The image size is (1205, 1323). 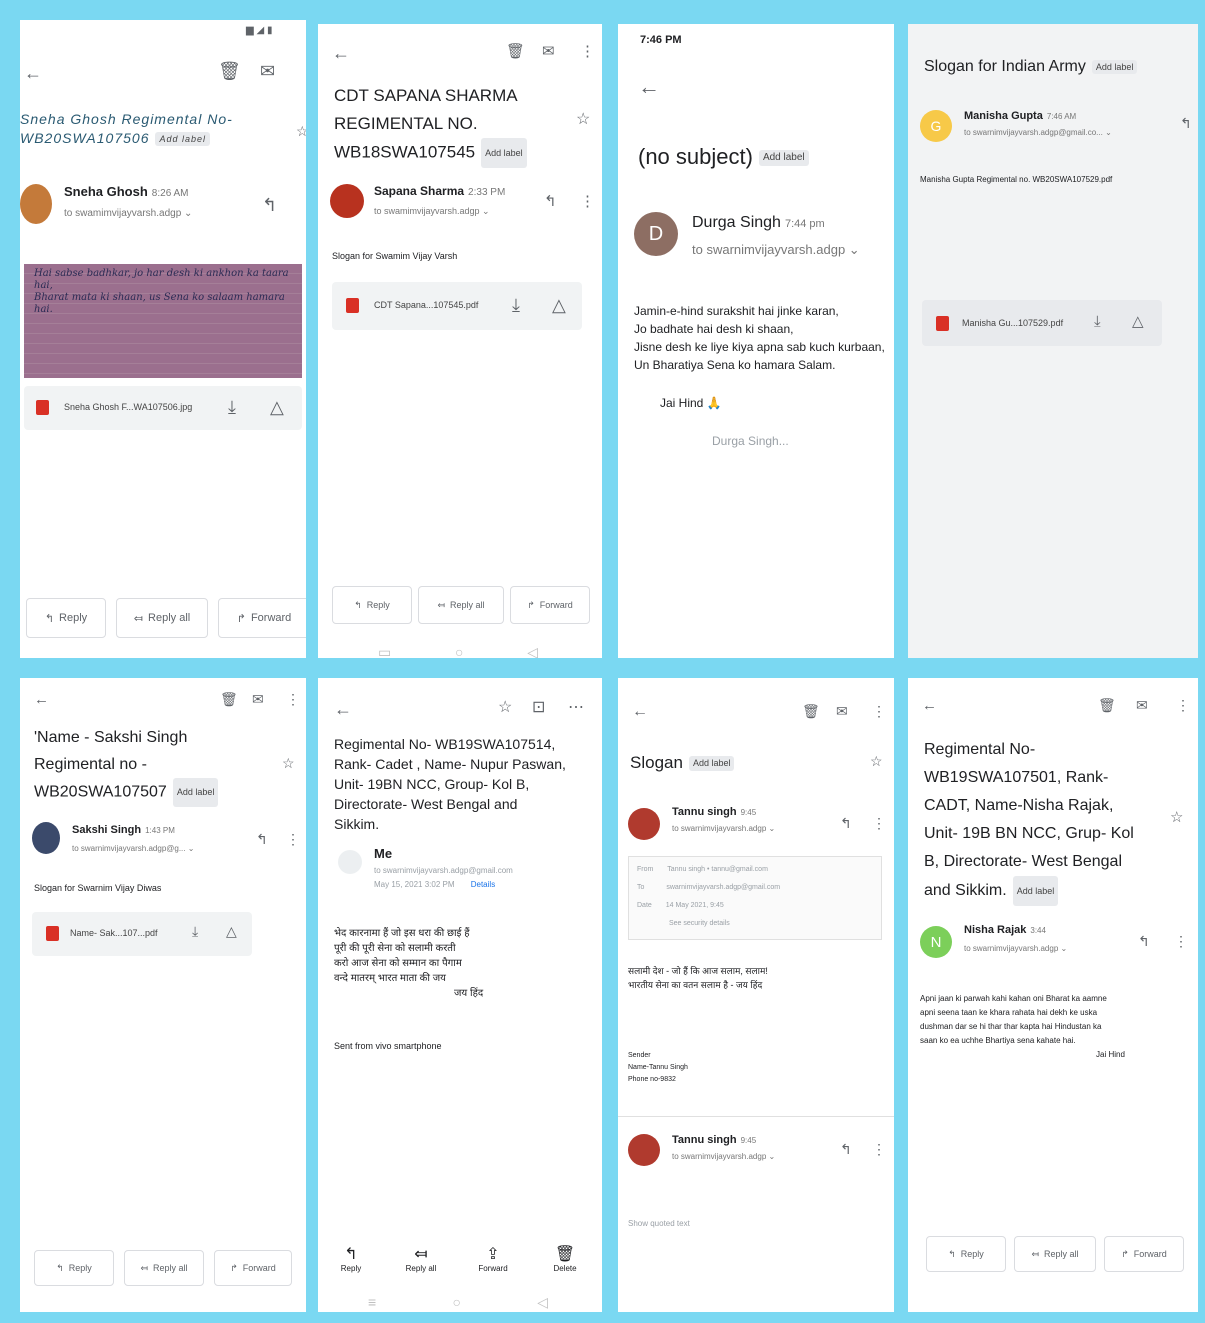 What do you see at coordinates (443, 870) in the screenshot?
I see `recipient: to swarnimvijayvarsh.adgp@gmail.com` at bounding box center [443, 870].